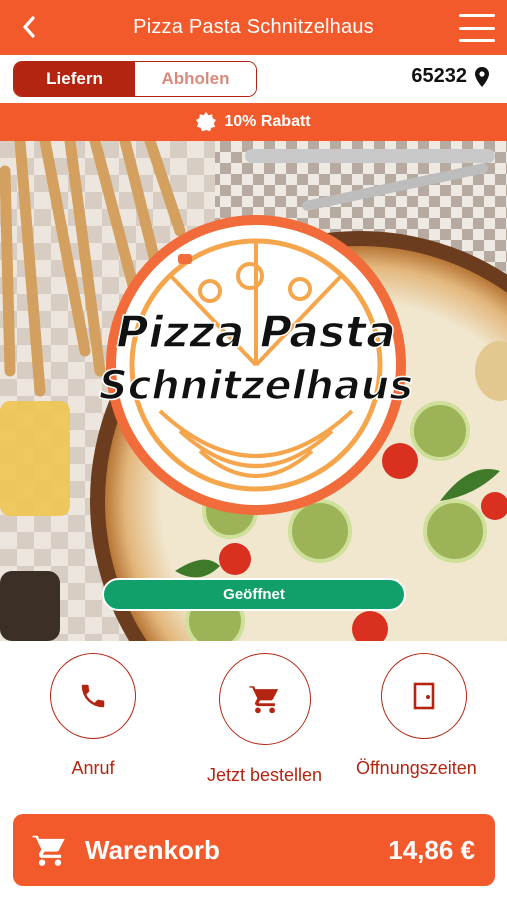  Describe the element at coordinates (74, 79) in the screenshot. I see `mode-delivery-option: Liefern` at that location.